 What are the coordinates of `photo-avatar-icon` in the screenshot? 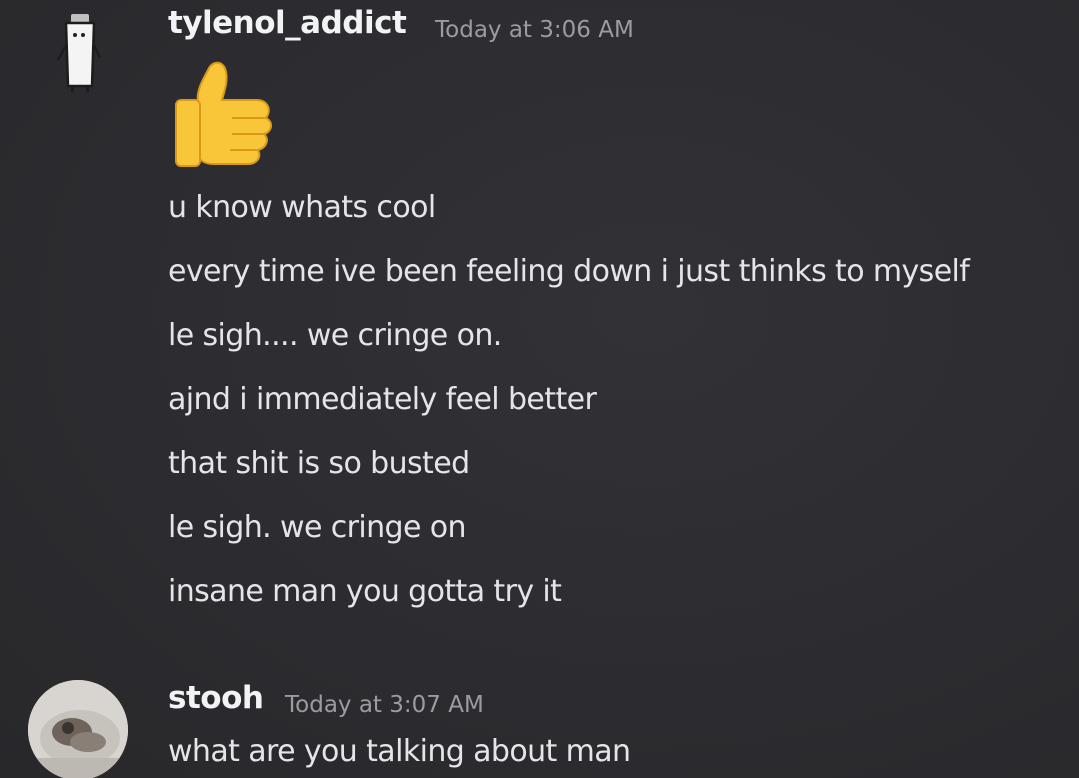 It's located at (78, 729).